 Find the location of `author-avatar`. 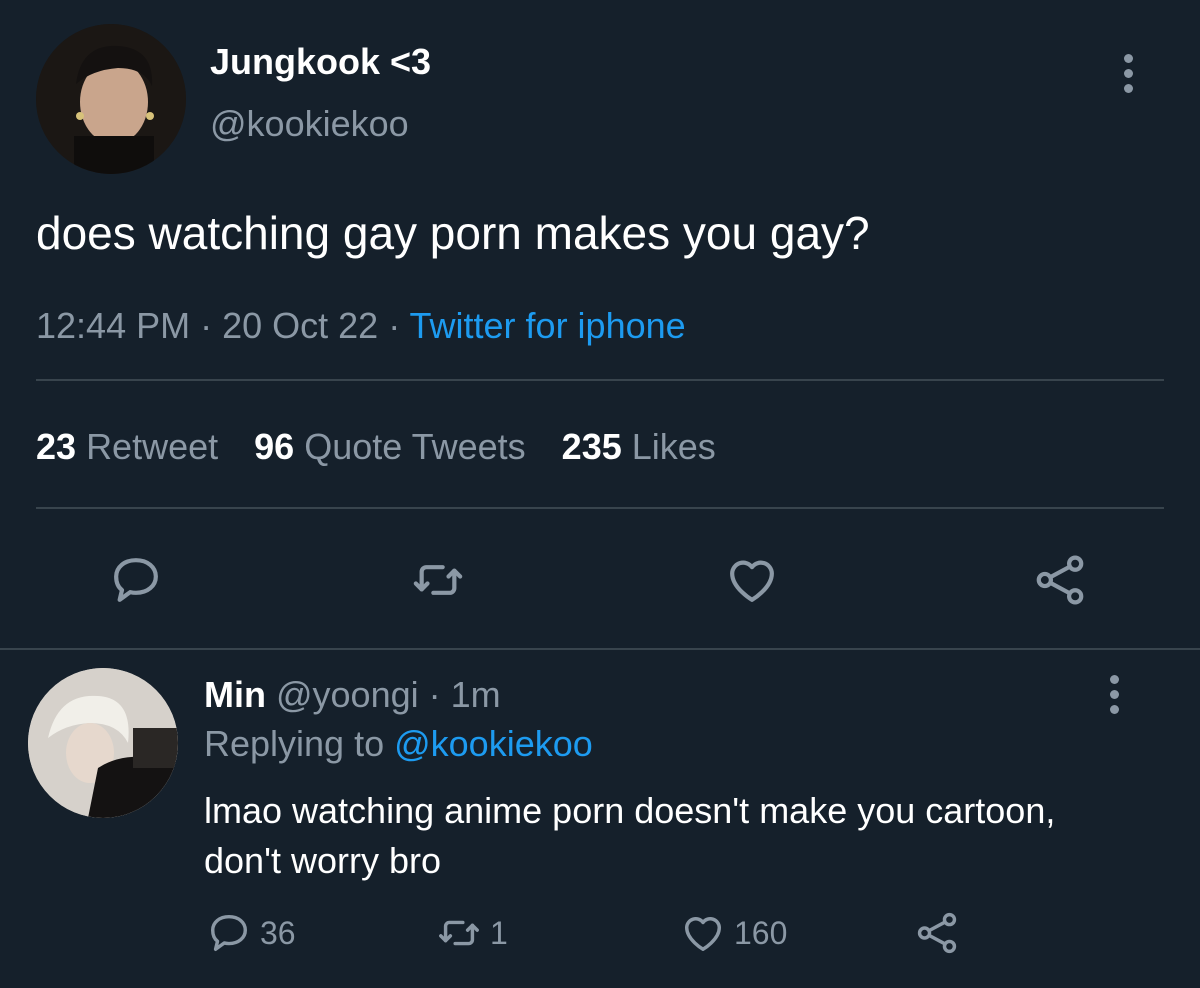

author-avatar is located at coordinates (111, 99).